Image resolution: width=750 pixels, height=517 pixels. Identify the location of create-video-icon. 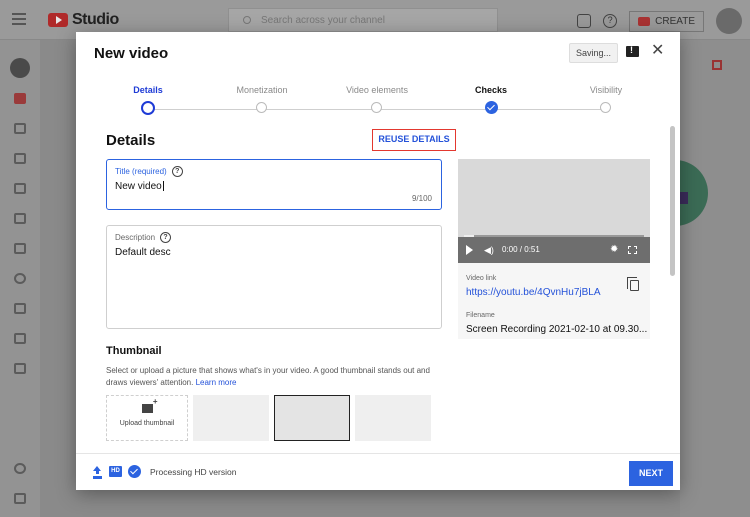
(644, 21).